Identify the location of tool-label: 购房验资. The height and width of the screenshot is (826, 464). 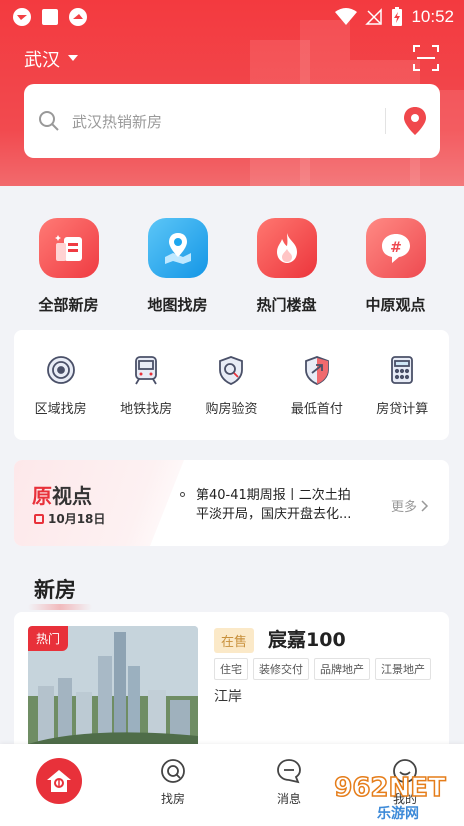
(231, 409).